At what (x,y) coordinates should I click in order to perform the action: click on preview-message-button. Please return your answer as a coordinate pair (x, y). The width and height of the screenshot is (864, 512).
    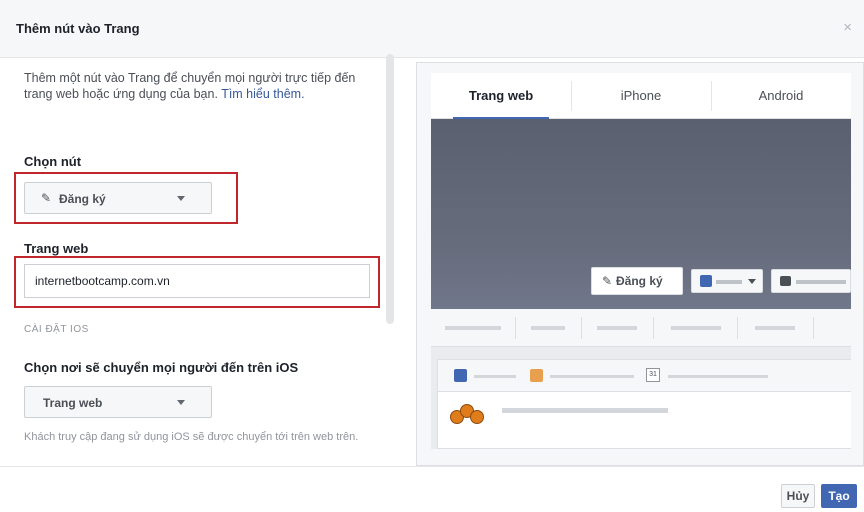
    Looking at the image, I should click on (811, 281).